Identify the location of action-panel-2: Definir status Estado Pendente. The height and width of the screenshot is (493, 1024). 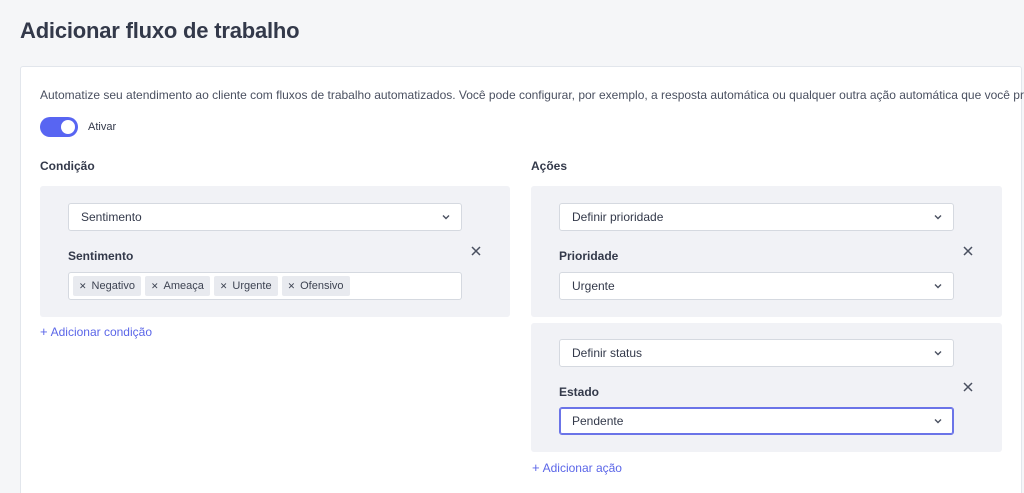
(766, 387).